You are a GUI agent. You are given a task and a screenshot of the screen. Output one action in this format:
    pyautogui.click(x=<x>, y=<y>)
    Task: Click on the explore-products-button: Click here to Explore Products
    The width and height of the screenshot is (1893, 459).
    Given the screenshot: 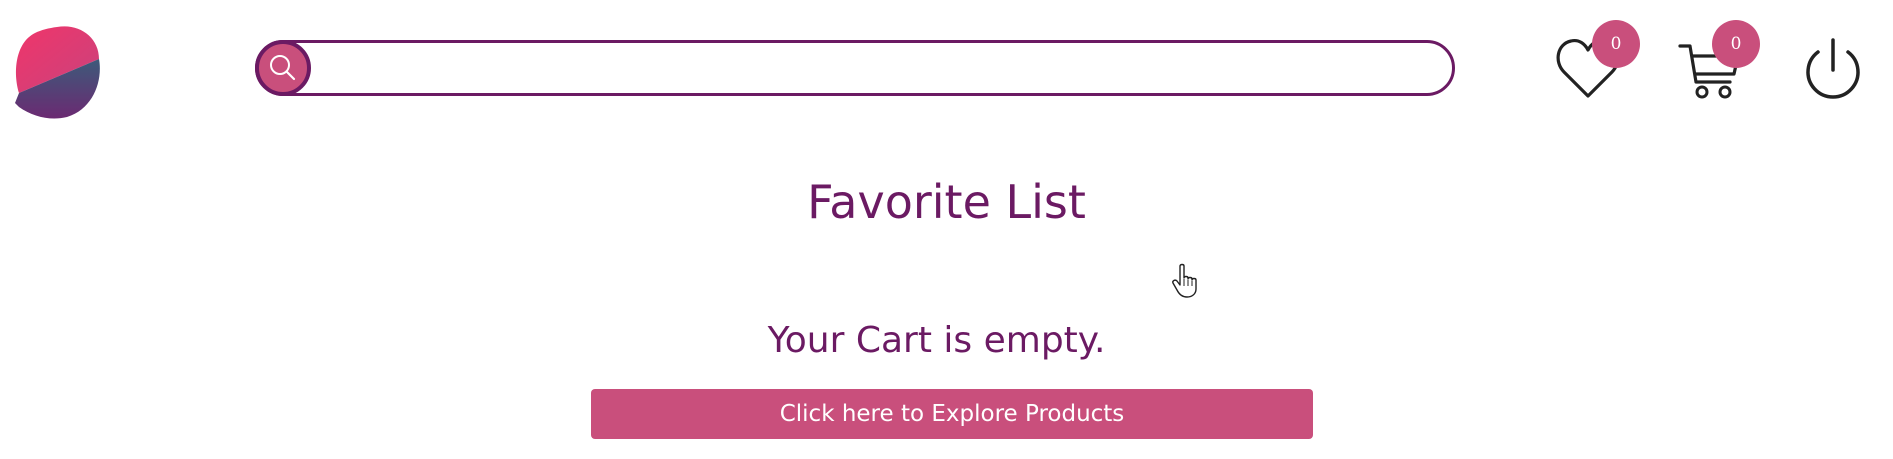 What is the action you would take?
    pyautogui.click(x=952, y=414)
    